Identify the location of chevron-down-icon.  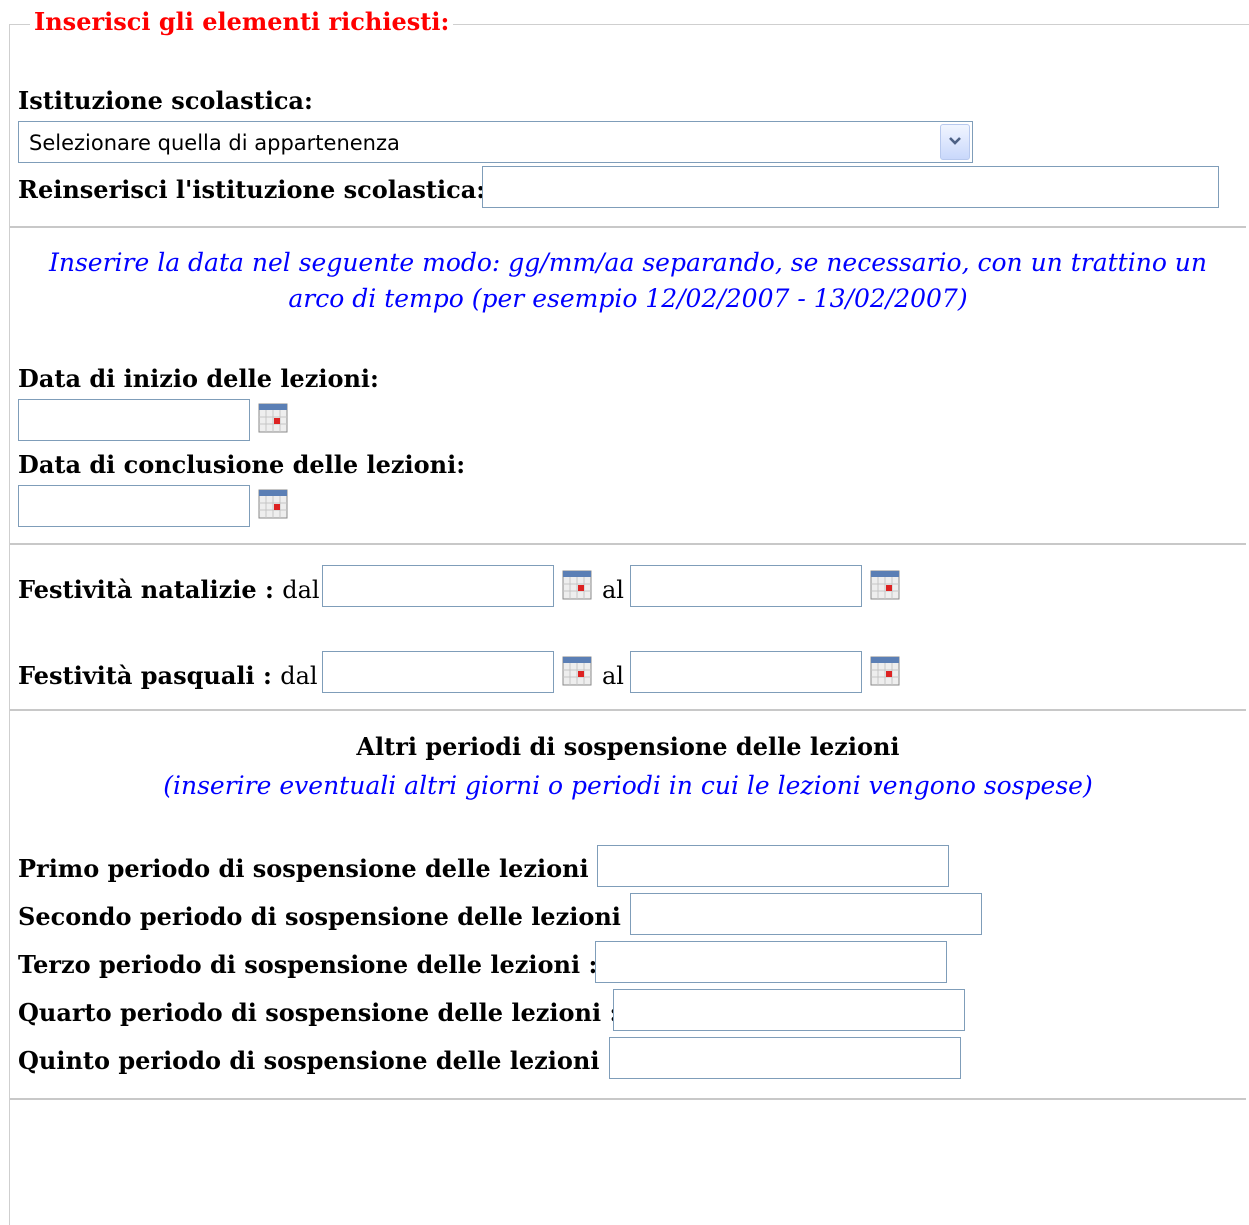
(955, 142).